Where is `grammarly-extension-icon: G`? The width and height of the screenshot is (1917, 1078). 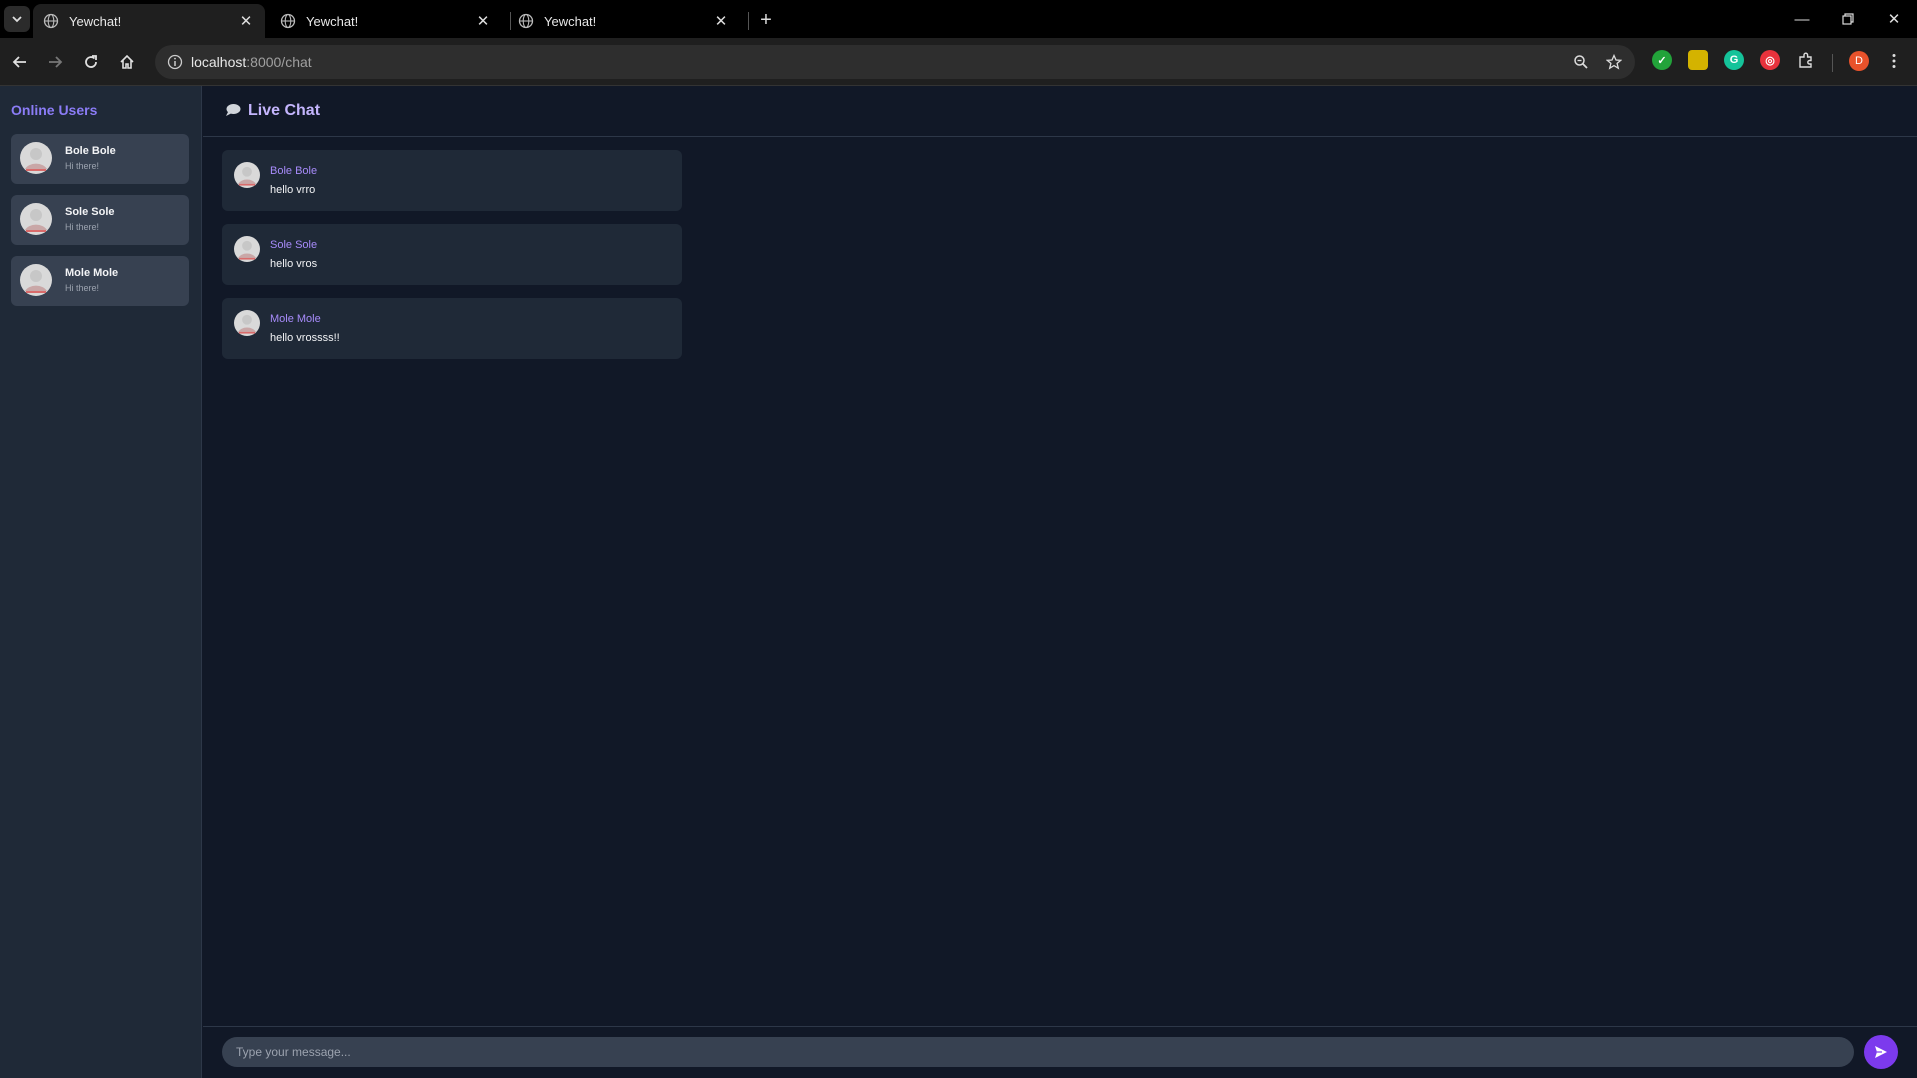 grammarly-extension-icon: G is located at coordinates (1734, 60).